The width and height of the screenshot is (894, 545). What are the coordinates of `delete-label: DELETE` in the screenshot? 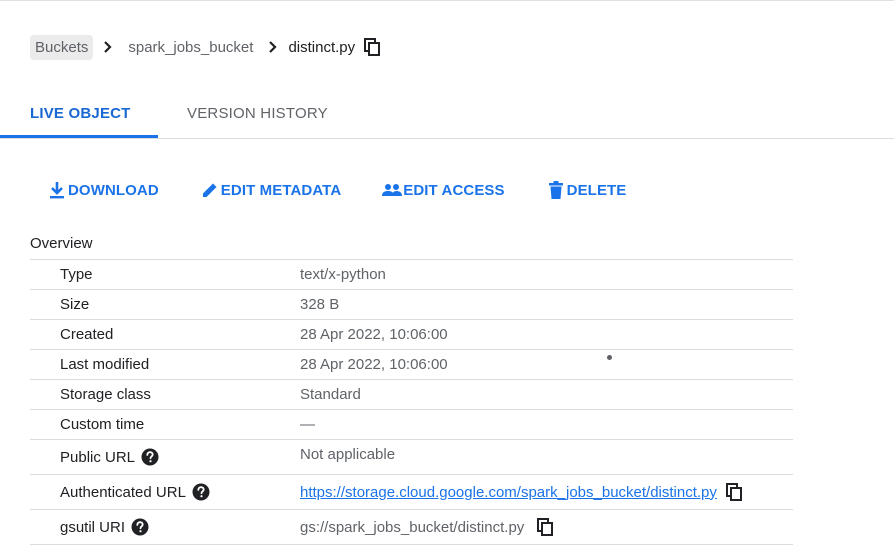 It's located at (596, 190).